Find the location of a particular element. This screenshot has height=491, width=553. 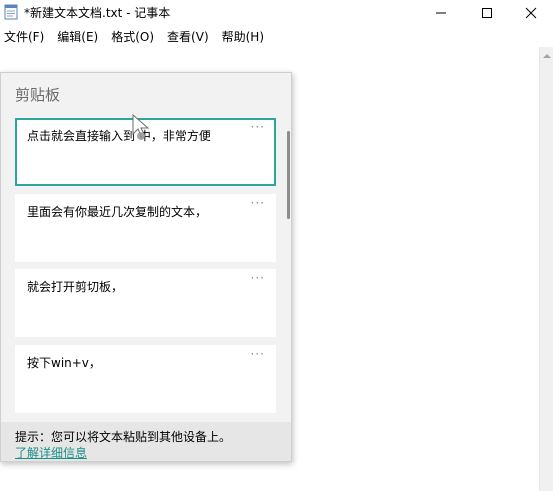

maximize-icon is located at coordinates (487, 12).